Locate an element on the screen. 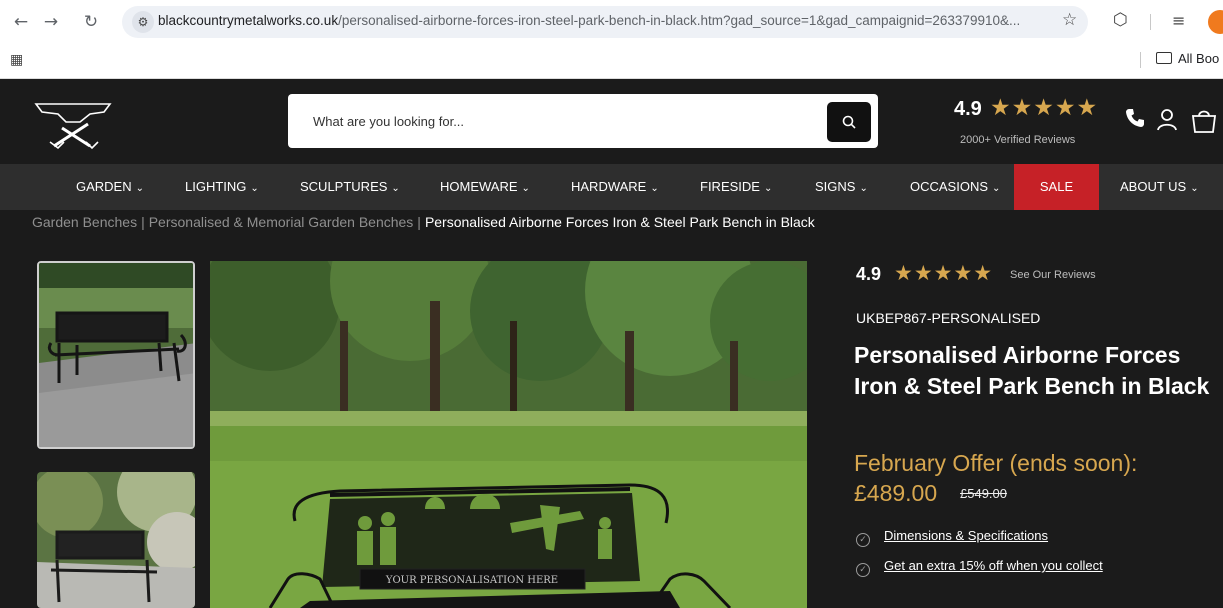 The height and width of the screenshot is (608, 1223). nav-about-us: ABOUT US ⌄ is located at coordinates (1159, 187).